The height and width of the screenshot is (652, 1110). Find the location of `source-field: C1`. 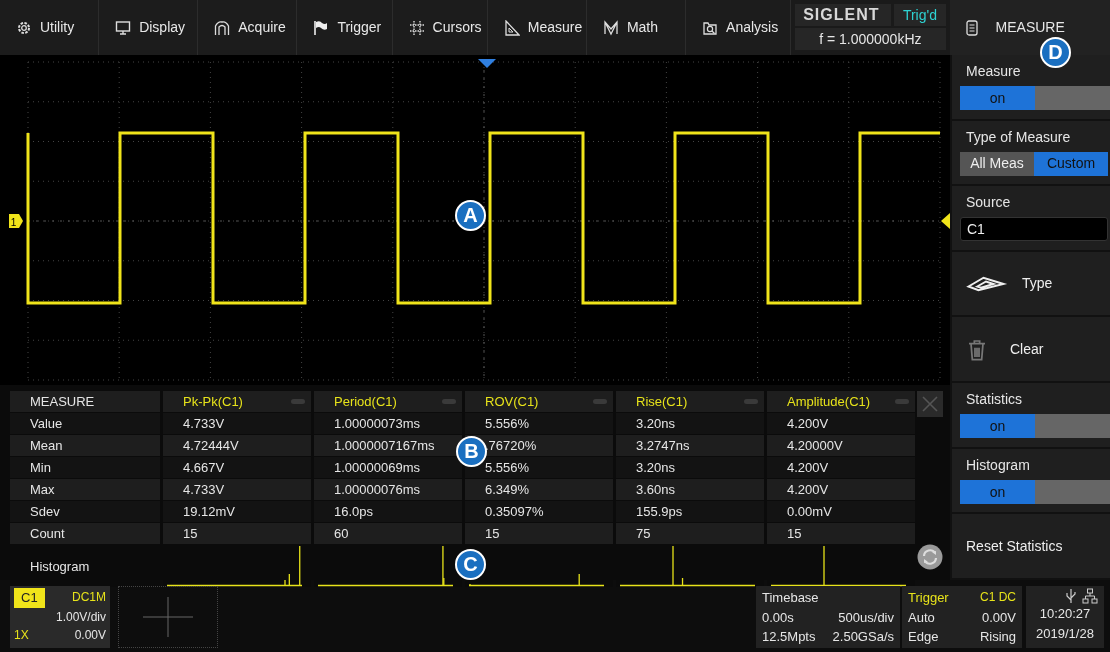

source-field: C1 is located at coordinates (1034, 229).